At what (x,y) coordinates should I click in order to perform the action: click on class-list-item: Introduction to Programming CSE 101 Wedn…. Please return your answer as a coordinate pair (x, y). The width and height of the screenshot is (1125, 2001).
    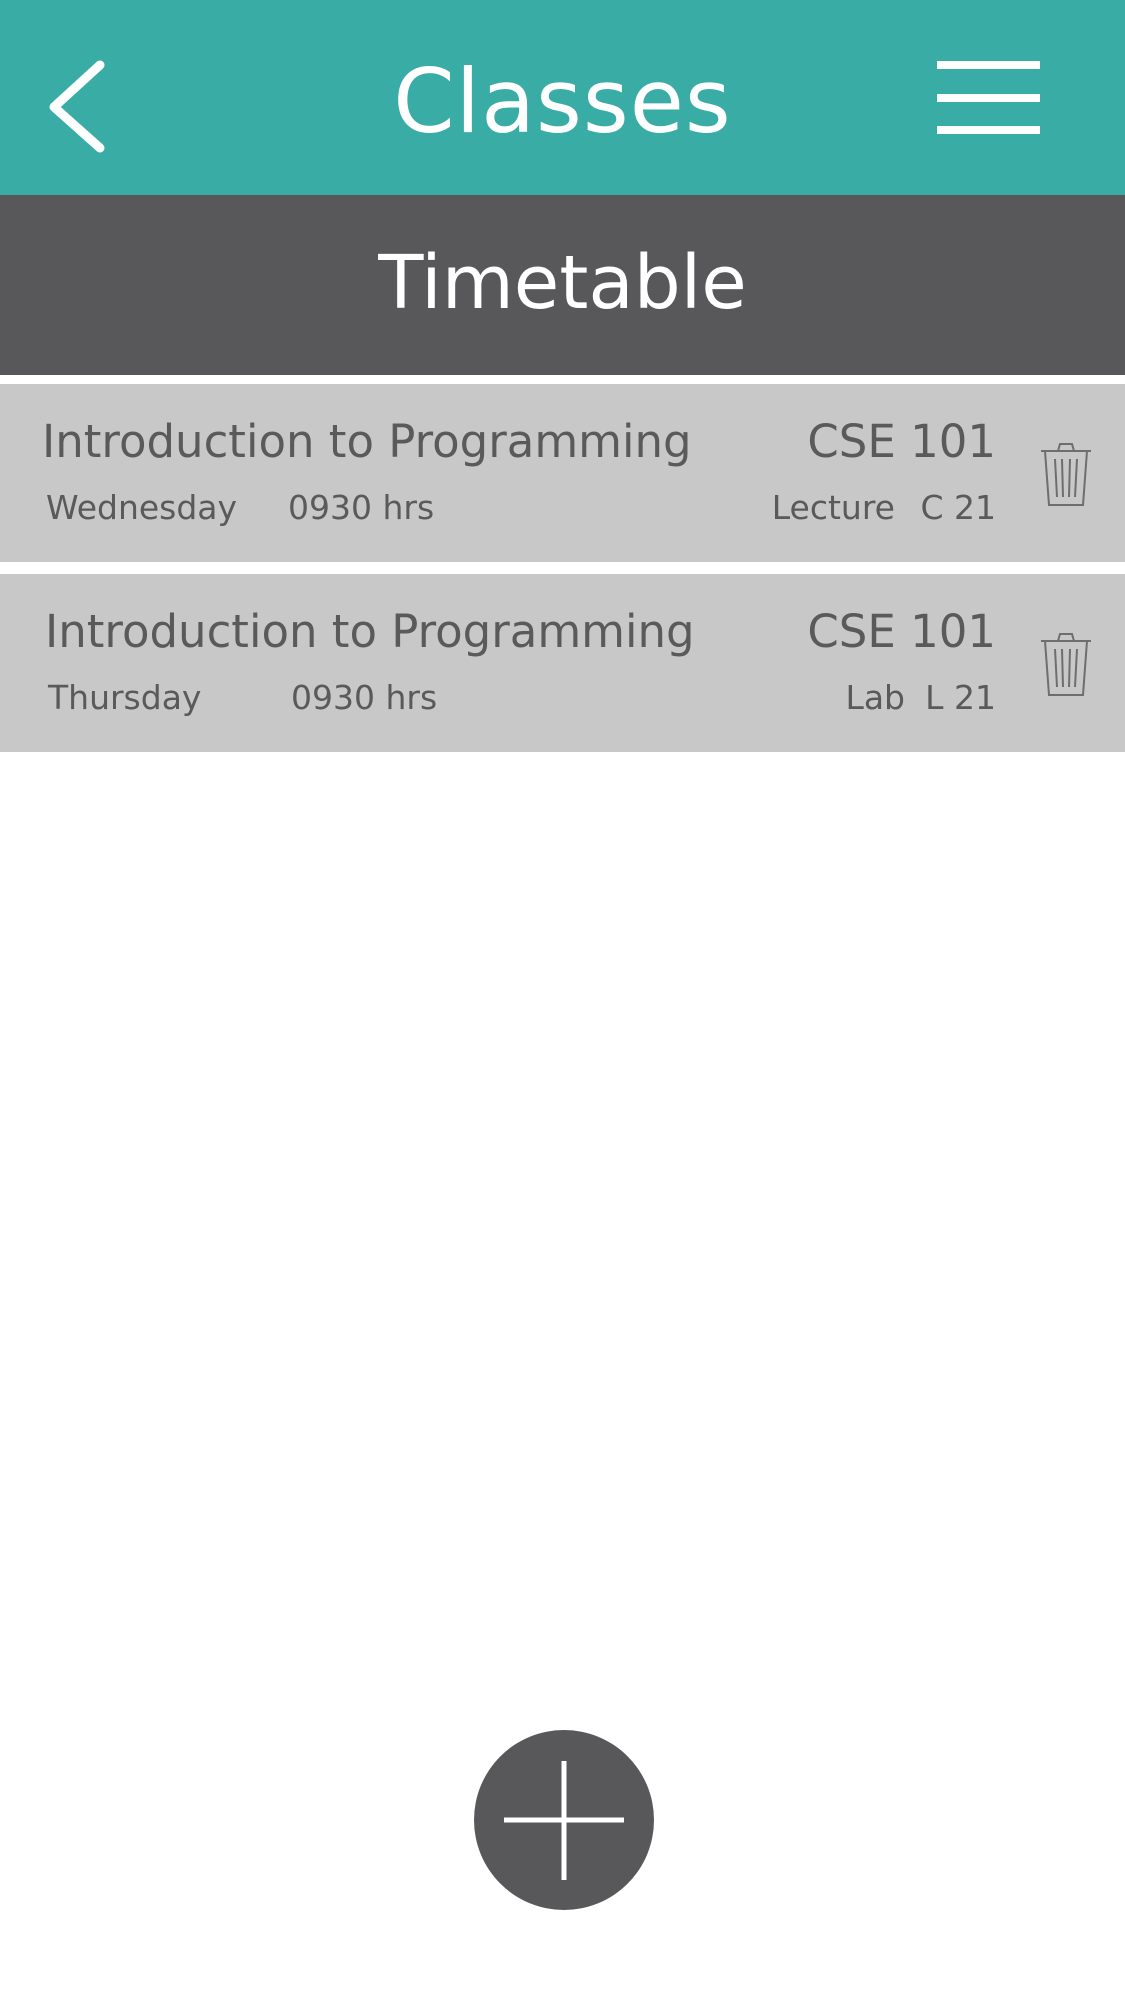
    Looking at the image, I should click on (562, 473).